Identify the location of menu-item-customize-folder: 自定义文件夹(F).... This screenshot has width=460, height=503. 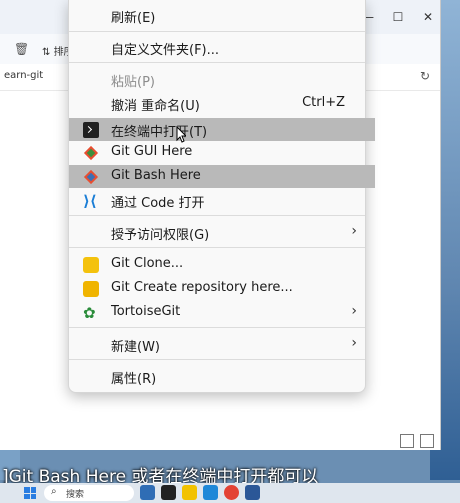
(224, 47).